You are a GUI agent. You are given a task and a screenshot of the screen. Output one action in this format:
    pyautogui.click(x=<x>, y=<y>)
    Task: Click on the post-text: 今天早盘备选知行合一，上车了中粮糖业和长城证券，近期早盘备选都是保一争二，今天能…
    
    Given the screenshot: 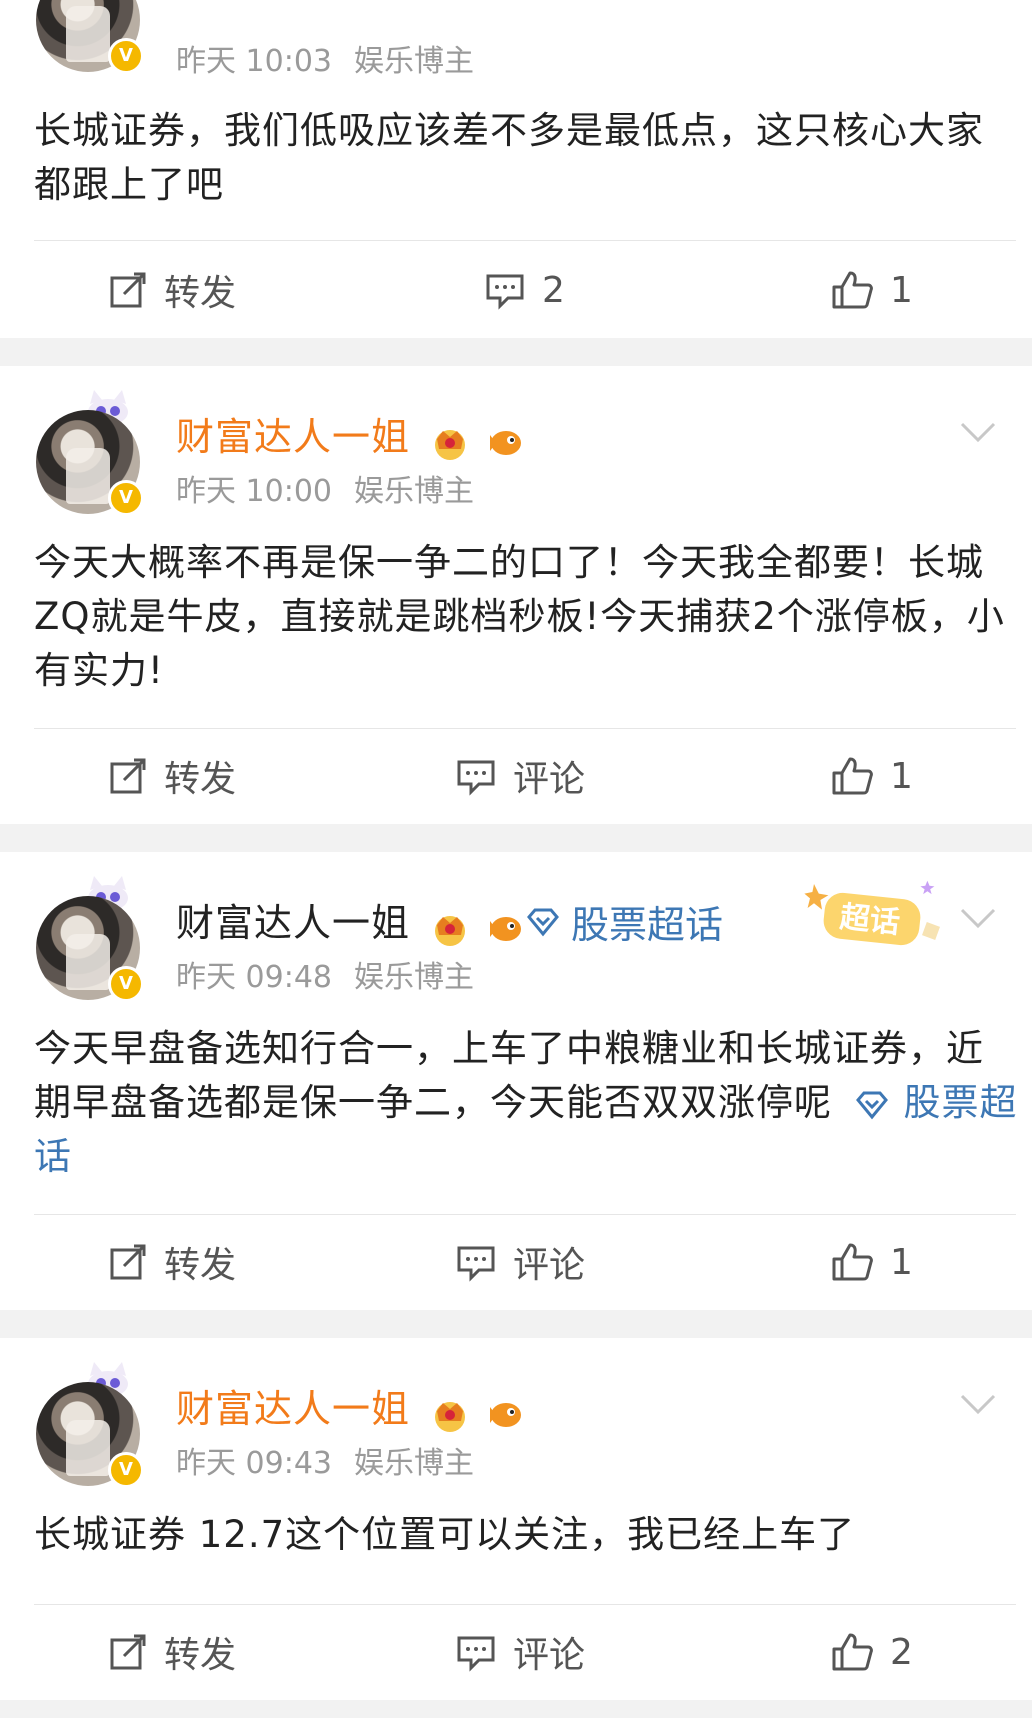 What is the action you would take?
    pyautogui.click(x=526, y=1103)
    